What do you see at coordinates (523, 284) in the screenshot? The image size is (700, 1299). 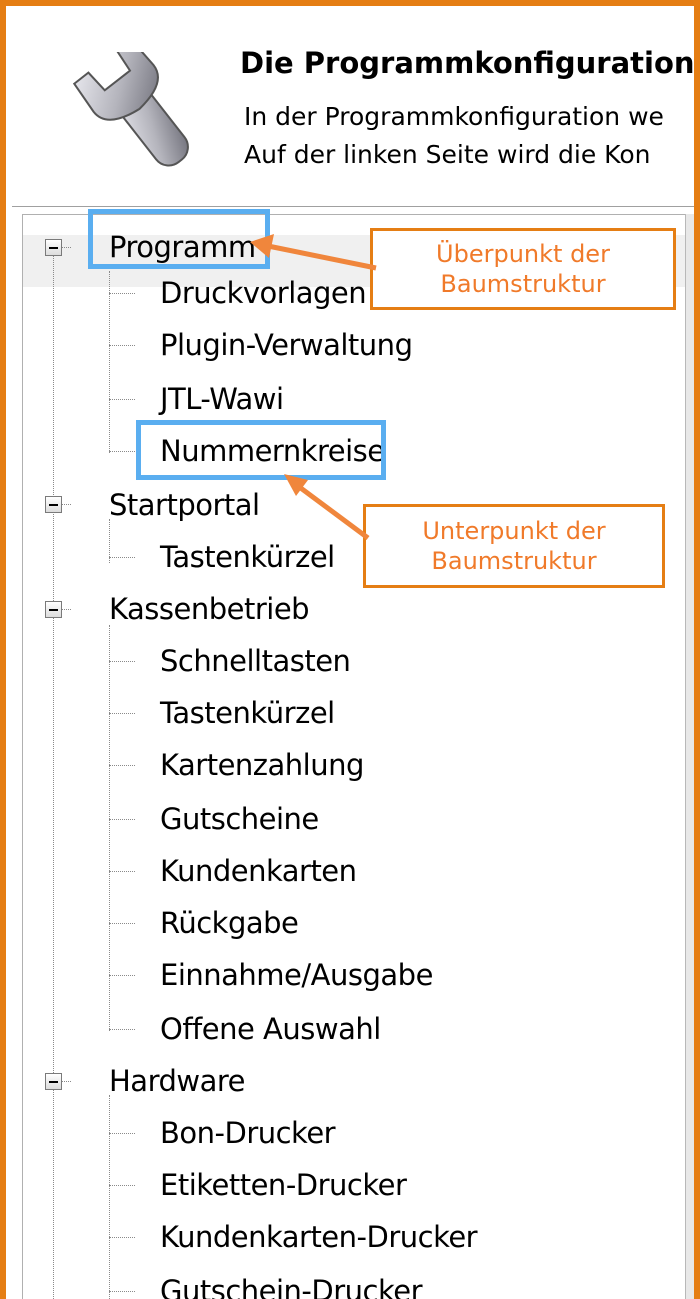 I see `callout-oberpunkt-line-2: Baumstruktur` at bounding box center [523, 284].